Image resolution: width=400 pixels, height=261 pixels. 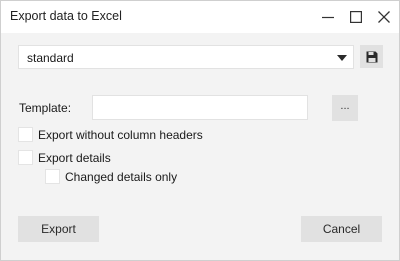 I want to click on preset-dropdown-value: standard, so click(x=50, y=58).